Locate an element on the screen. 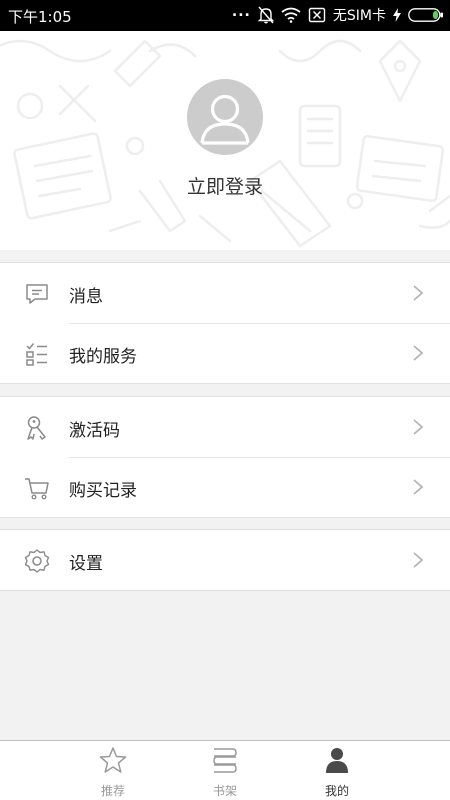 The image size is (450, 800). avatar is located at coordinates (225, 117).